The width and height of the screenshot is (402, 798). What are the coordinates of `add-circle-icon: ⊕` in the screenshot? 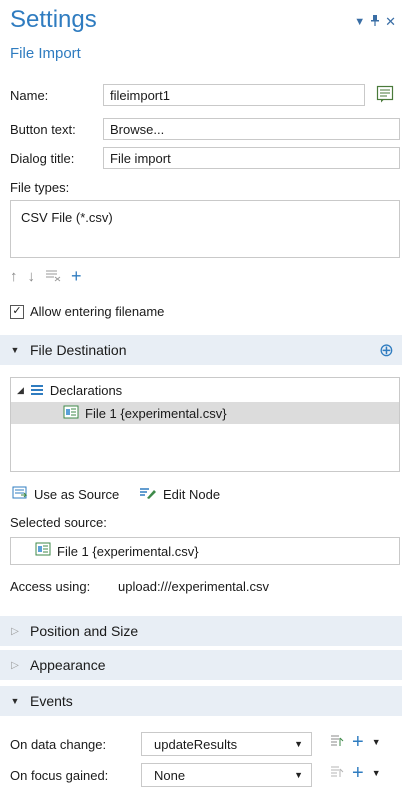 It's located at (386, 350).